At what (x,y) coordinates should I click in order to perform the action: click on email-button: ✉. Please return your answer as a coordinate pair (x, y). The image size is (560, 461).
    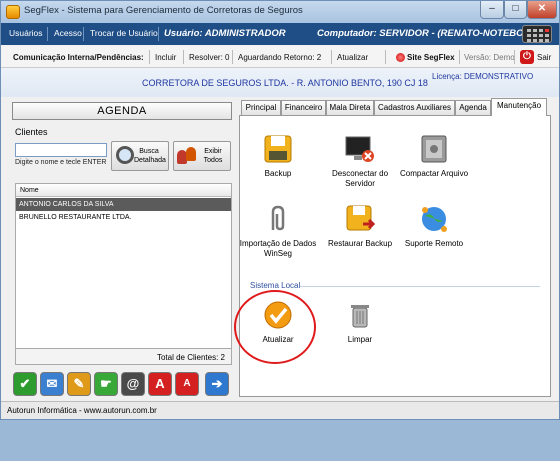
    Looking at the image, I should click on (52, 384).